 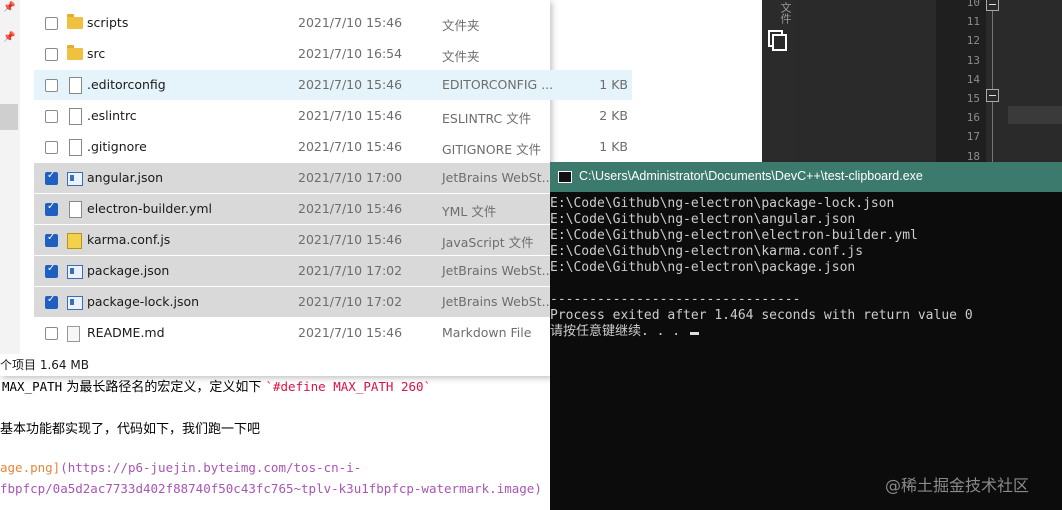 What do you see at coordinates (108, 22) in the screenshot?
I see `file-name: scripts` at bounding box center [108, 22].